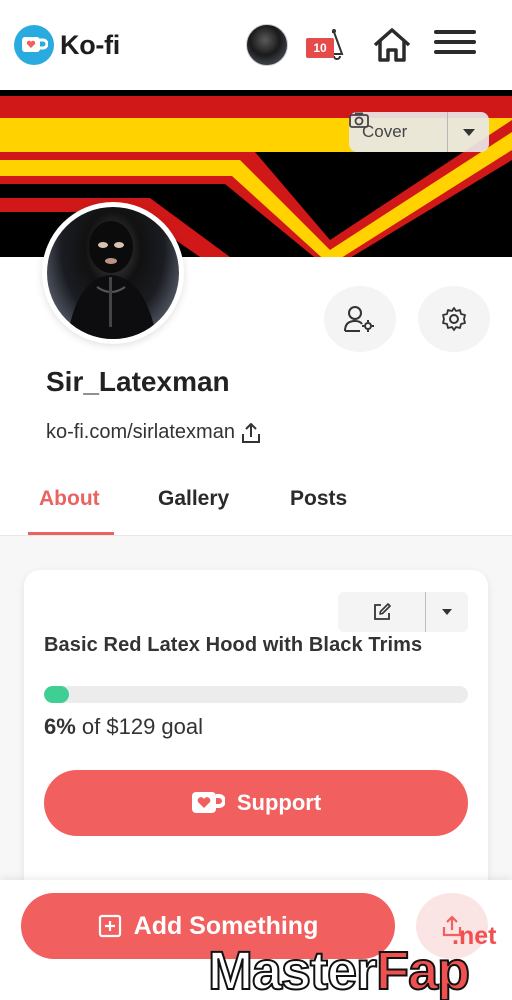 This screenshot has width=512, height=1000. Describe the element at coordinates (233, 645) in the screenshot. I see `goal-title: Basic Red Latex Hood with Black Trims` at that location.